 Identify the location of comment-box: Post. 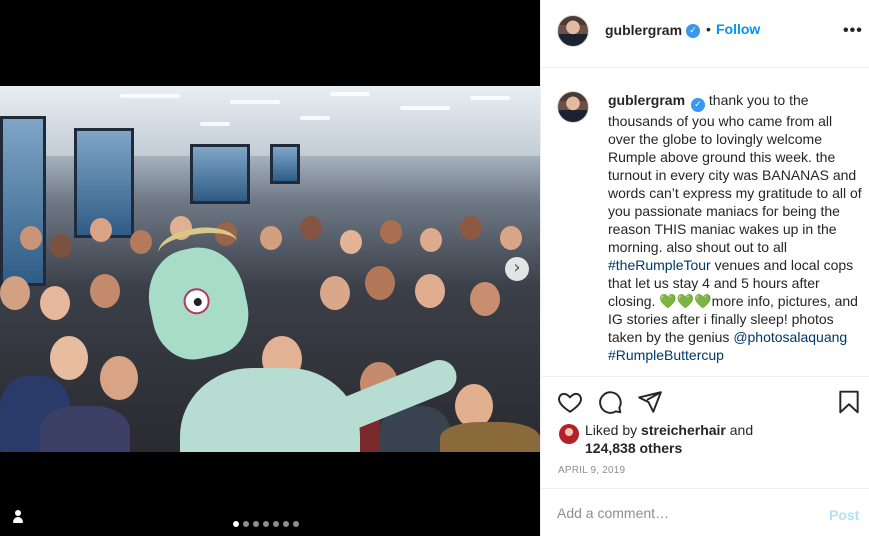
(705, 512).